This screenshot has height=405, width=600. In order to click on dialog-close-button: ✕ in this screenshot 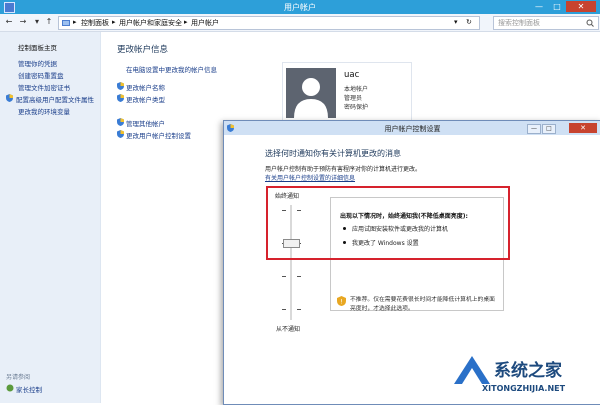, I will do `click(583, 128)`.